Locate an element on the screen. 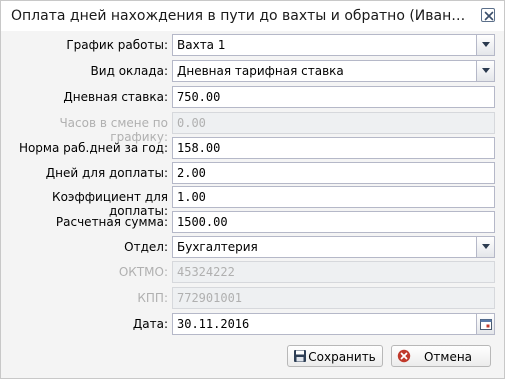  salary-type-dropdown-button is located at coordinates (485, 71).